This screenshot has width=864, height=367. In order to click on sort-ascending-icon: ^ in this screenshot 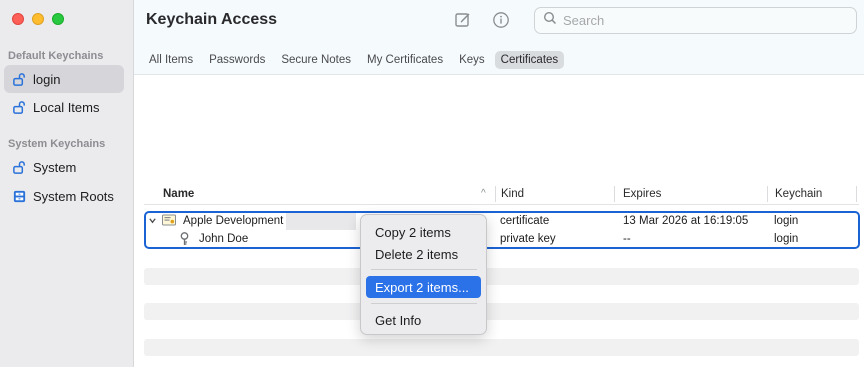, I will do `click(483, 193)`.